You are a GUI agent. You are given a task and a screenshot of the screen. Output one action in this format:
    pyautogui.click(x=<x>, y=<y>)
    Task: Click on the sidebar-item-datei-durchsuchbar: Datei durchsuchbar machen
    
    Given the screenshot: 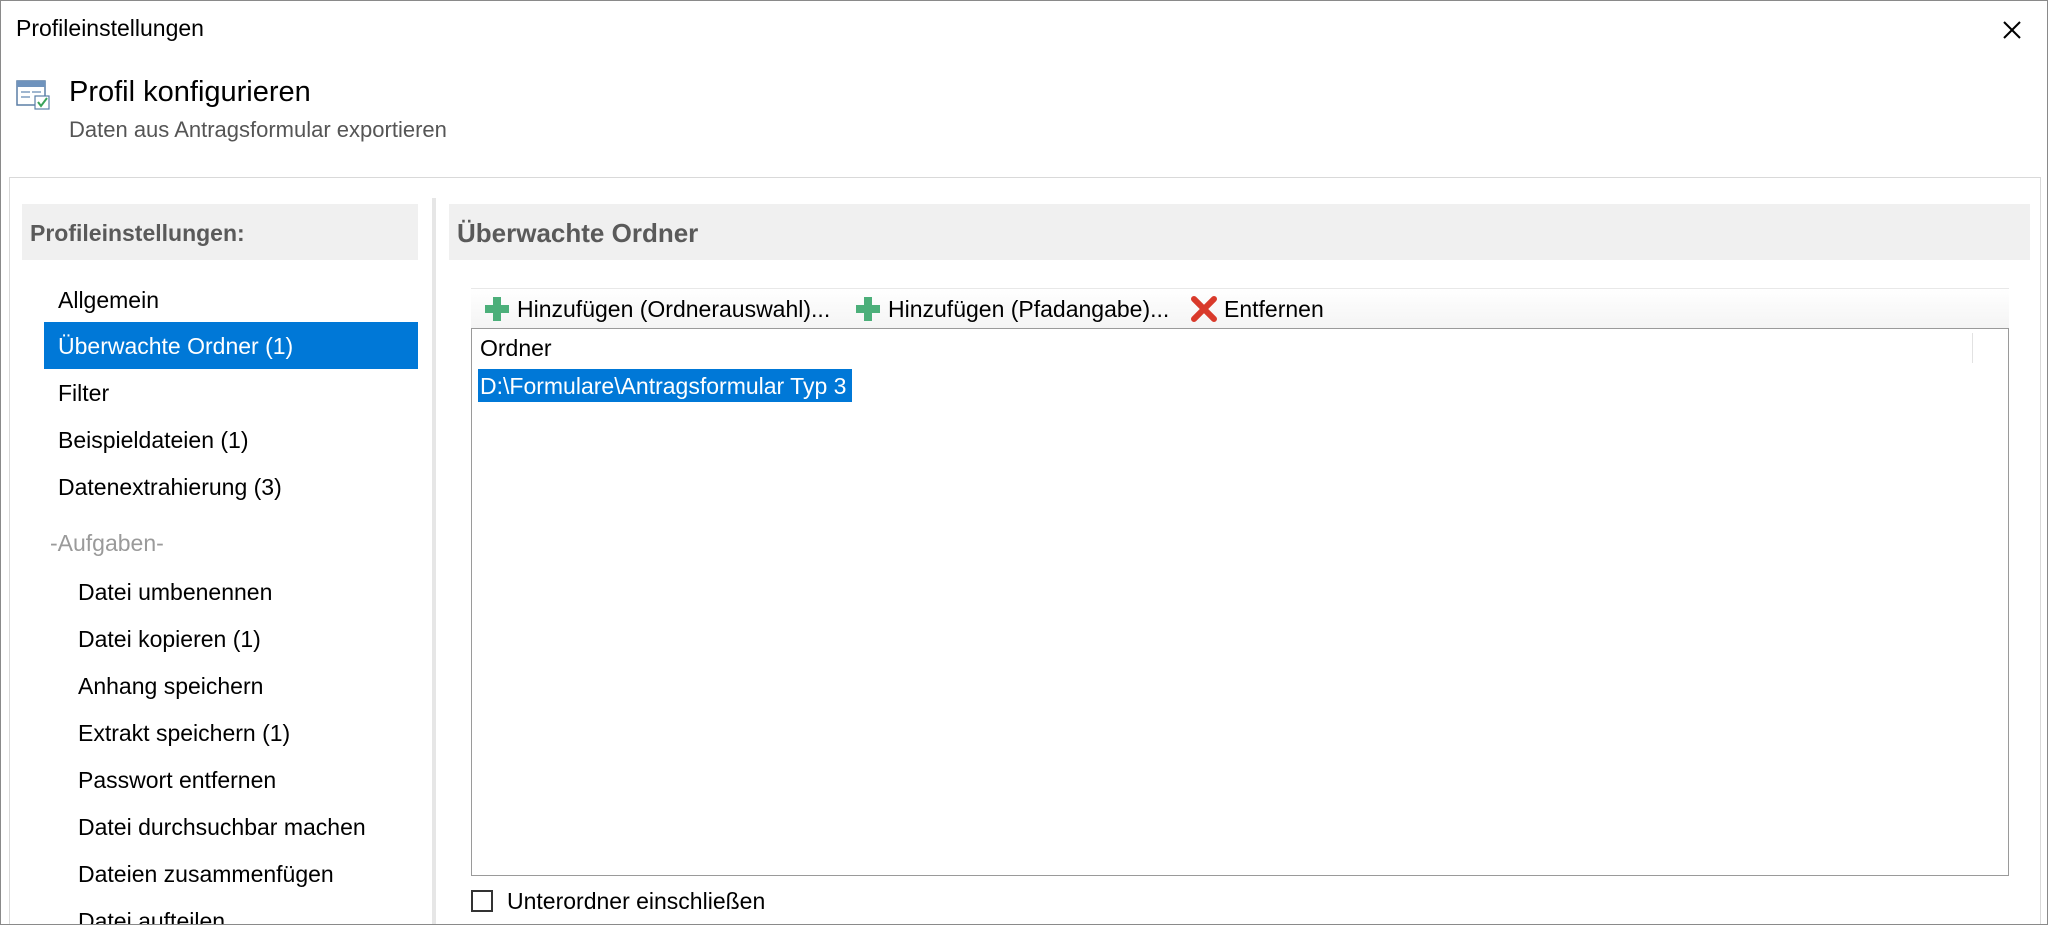 What is the action you would take?
    pyautogui.click(x=231, y=826)
    